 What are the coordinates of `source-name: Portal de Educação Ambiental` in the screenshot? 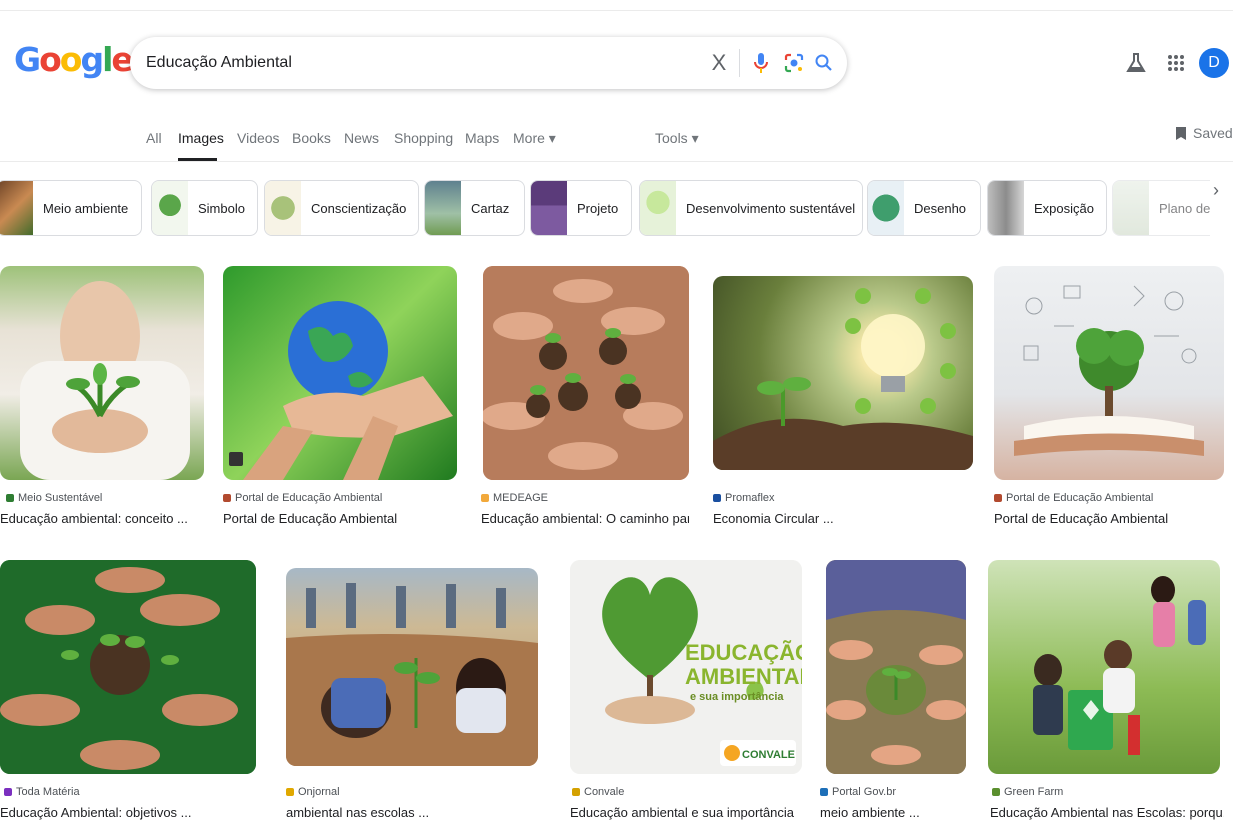 It's located at (1080, 498).